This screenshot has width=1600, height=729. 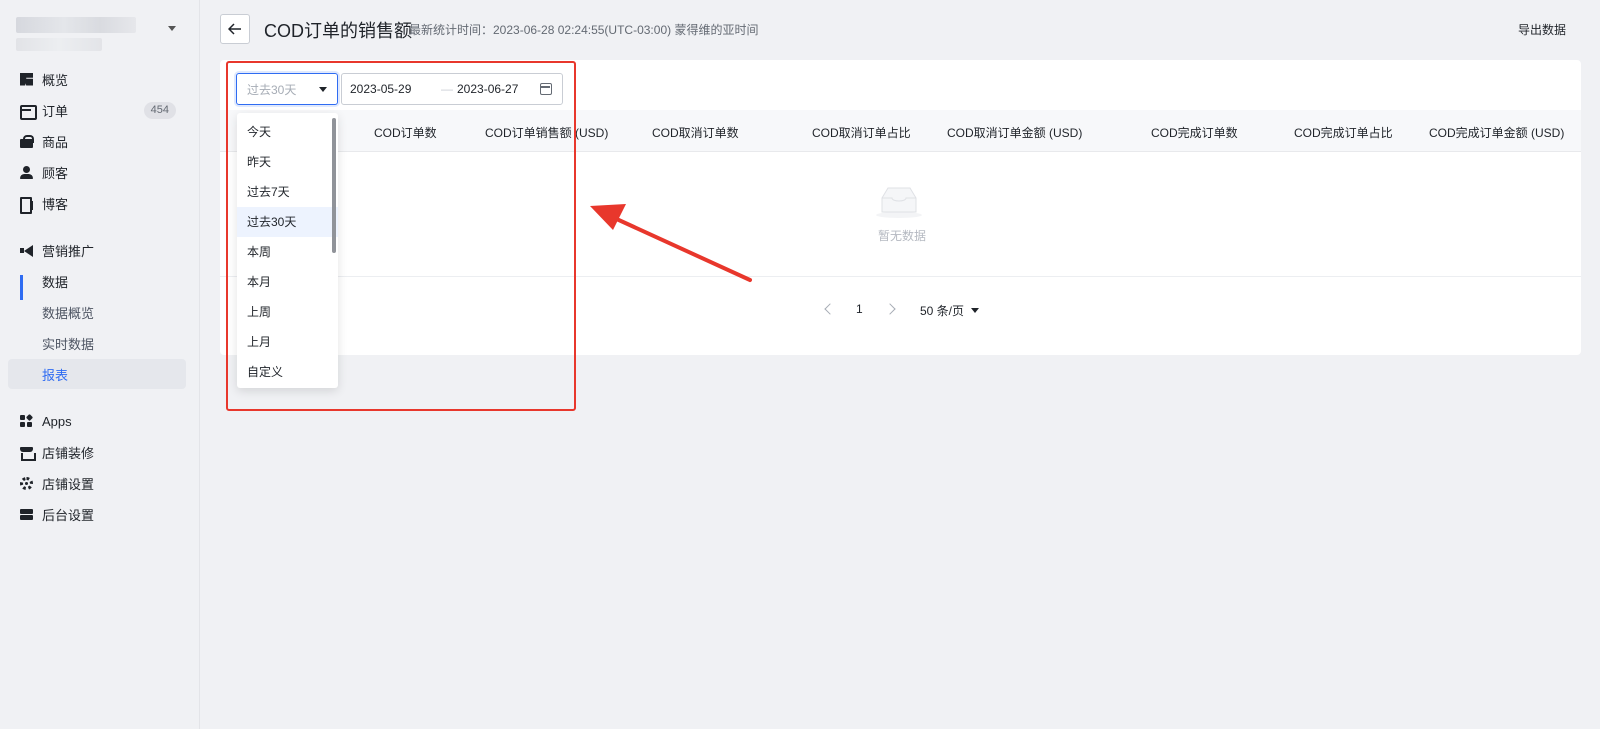 I want to click on date-range-dropdown: 今天 昨天 过去7天 过去30天 本周 本月 上周 上月 自定义, so click(x=287, y=250).